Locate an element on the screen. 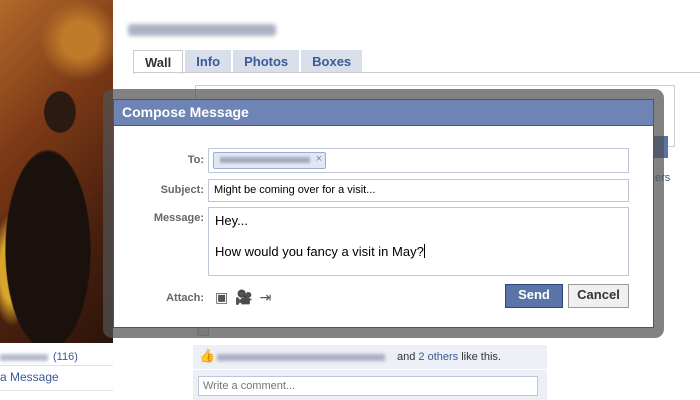  recipient-token: × is located at coordinates (269, 160).